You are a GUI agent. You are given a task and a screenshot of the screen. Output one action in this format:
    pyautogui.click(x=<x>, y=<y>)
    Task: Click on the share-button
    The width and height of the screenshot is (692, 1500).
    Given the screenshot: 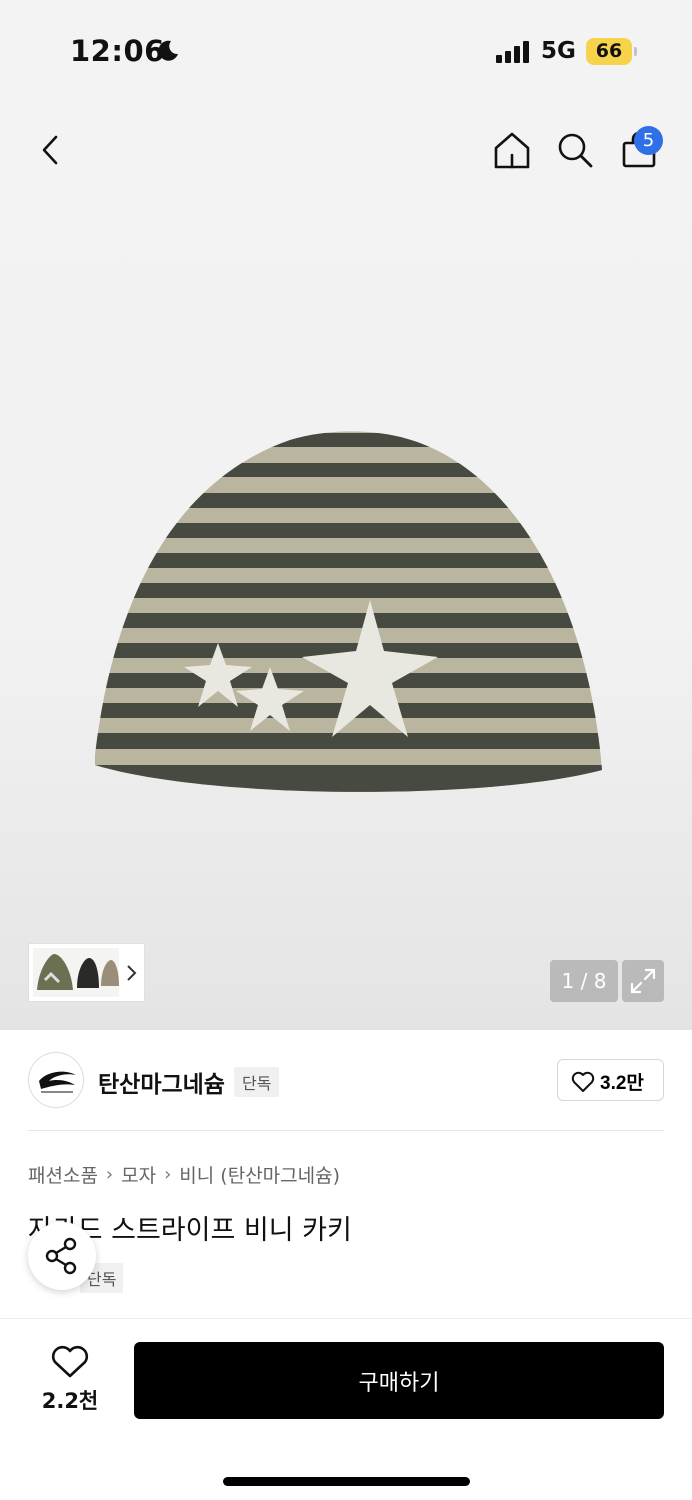 What is the action you would take?
    pyautogui.click(x=62, y=1256)
    